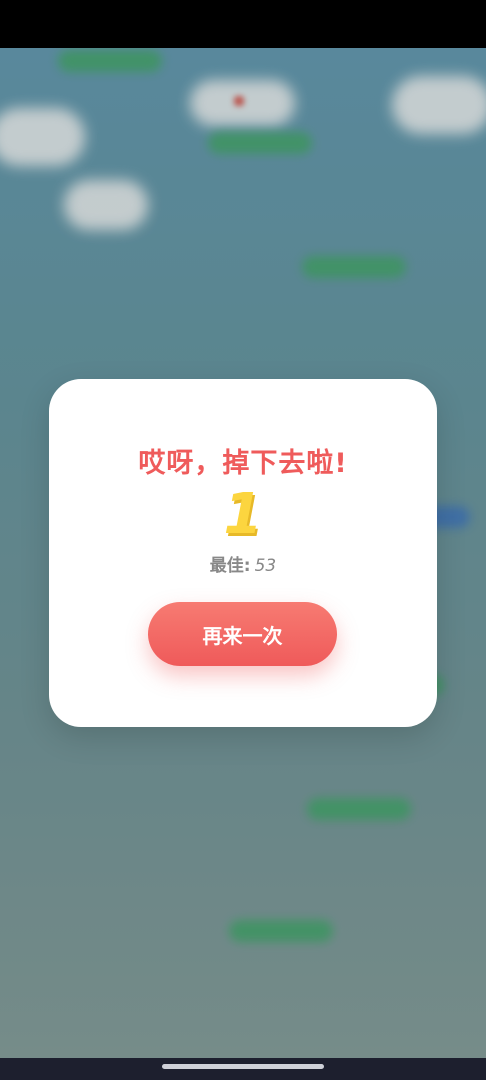 Image resolution: width=486 pixels, height=1080 pixels. What do you see at coordinates (242, 634) in the screenshot?
I see `restart-button: 再来一次` at bounding box center [242, 634].